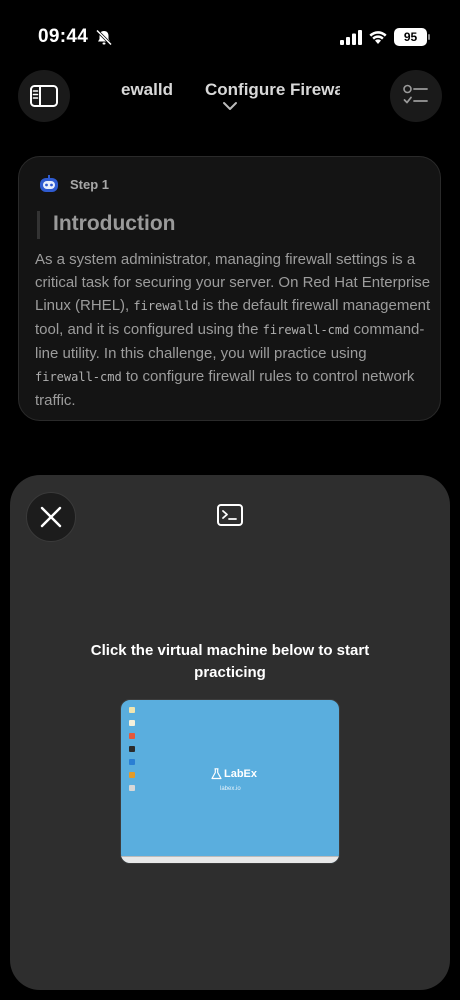 Image resolution: width=460 pixels, height=1000 pixels. What do you see at coordinates (351, 37) in the screenshot?
I see `cellular-signal-icon` at bounding box center [351, 37].